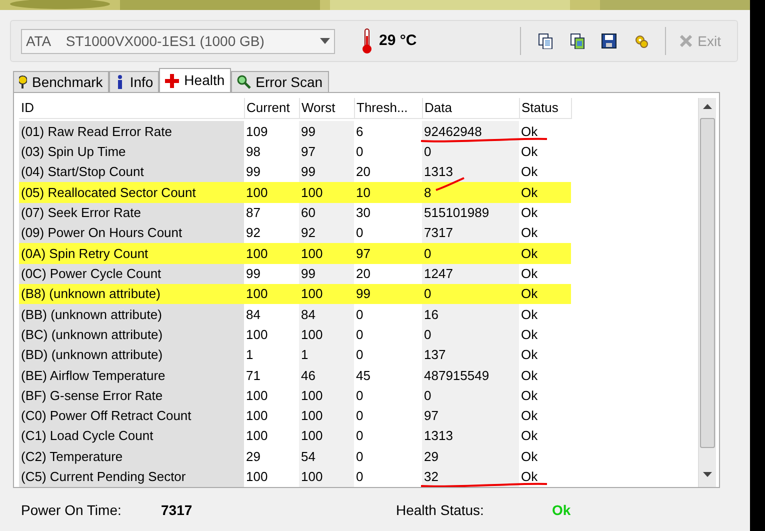  What do you see at coordinates (707, 106) in the screenshot?
I see `up-arrow-icon` at bounding box center [707, 106].